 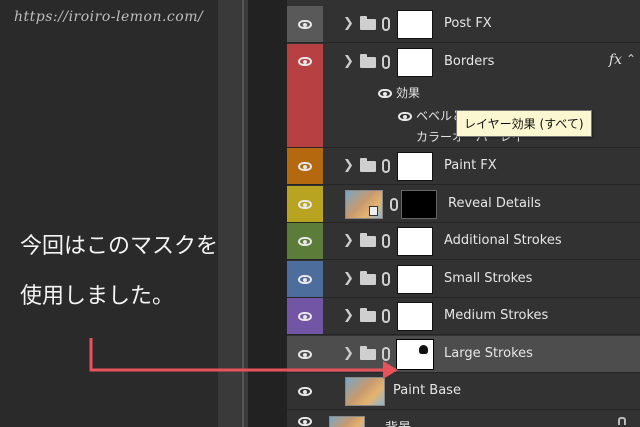 What do you see at coordinates (496, 315) in the screenshot?
I see `layer-name: Medium Strokes` at bounding box center [496, 315].